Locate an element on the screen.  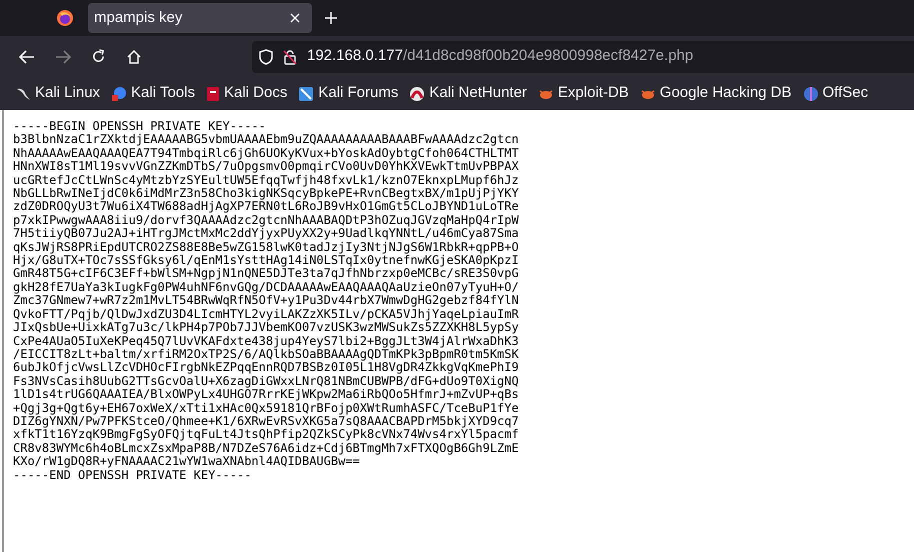
bookmark-item: OffSec is located at coordinates (835, 93).